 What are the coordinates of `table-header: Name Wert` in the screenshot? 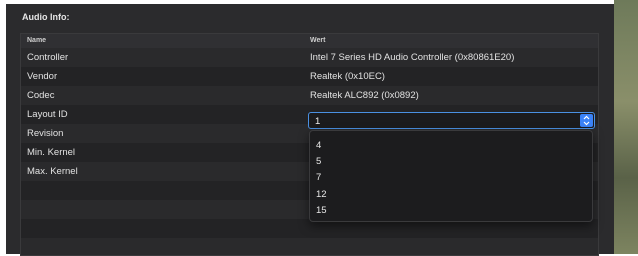 It's located at (309, 41).